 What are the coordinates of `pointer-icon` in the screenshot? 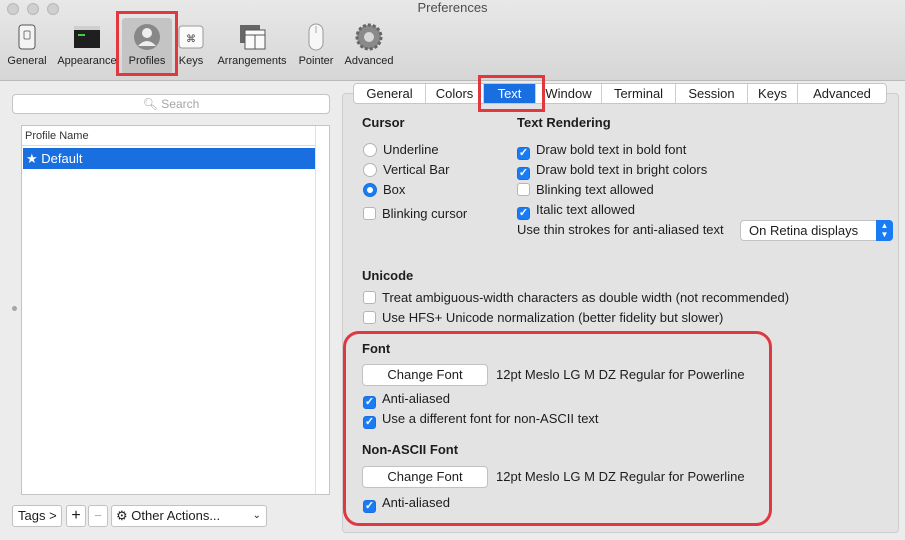 It's located at (316, 37).